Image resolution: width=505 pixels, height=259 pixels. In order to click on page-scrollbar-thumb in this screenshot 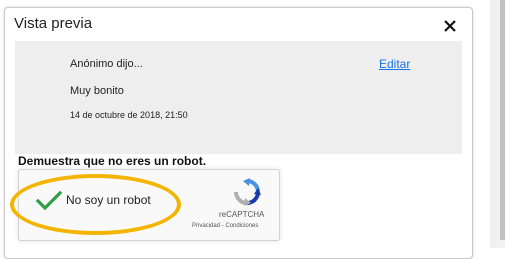, I will do `click(502, 120)`.